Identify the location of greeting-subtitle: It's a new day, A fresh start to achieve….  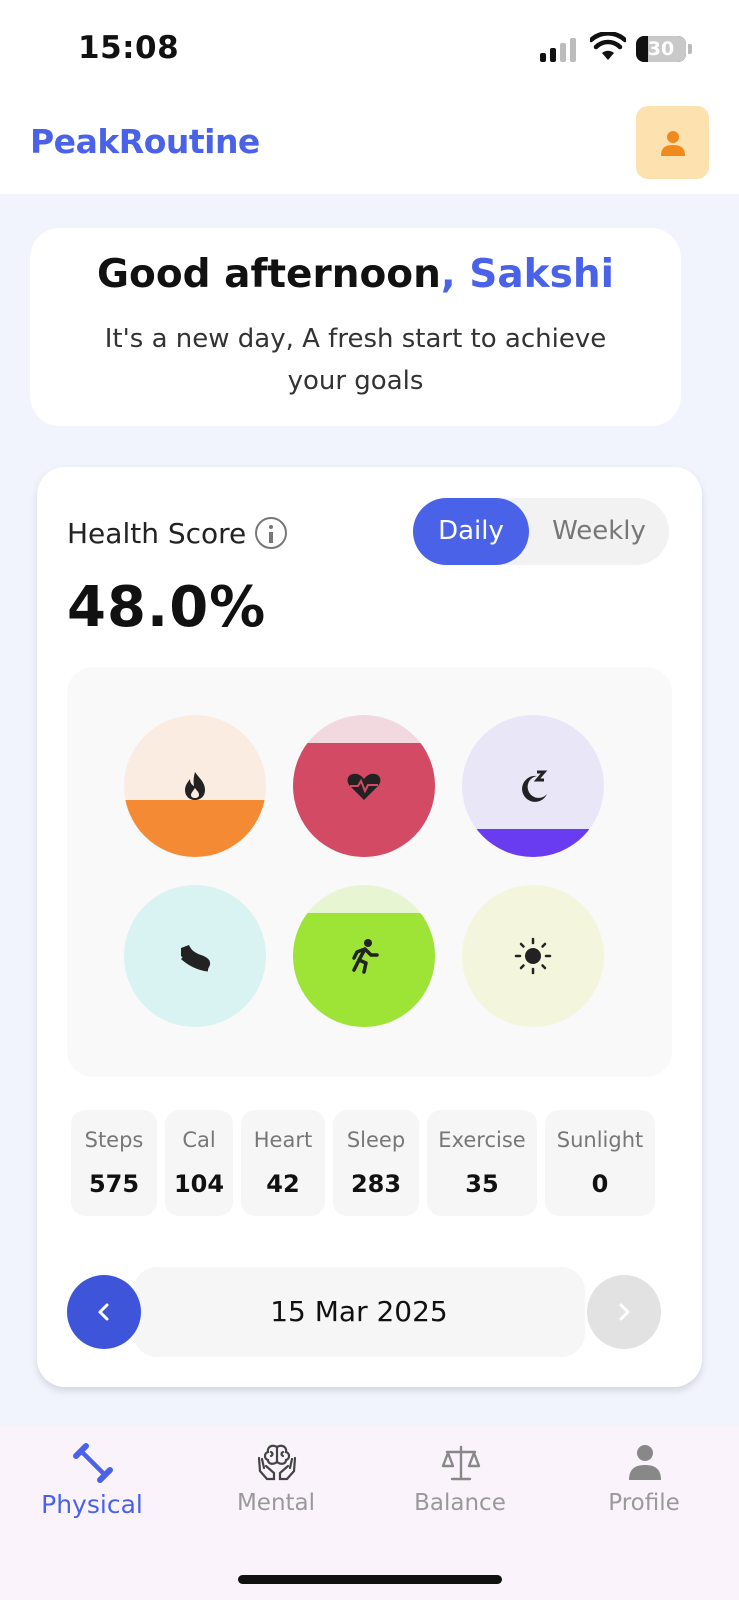
(355, 360).